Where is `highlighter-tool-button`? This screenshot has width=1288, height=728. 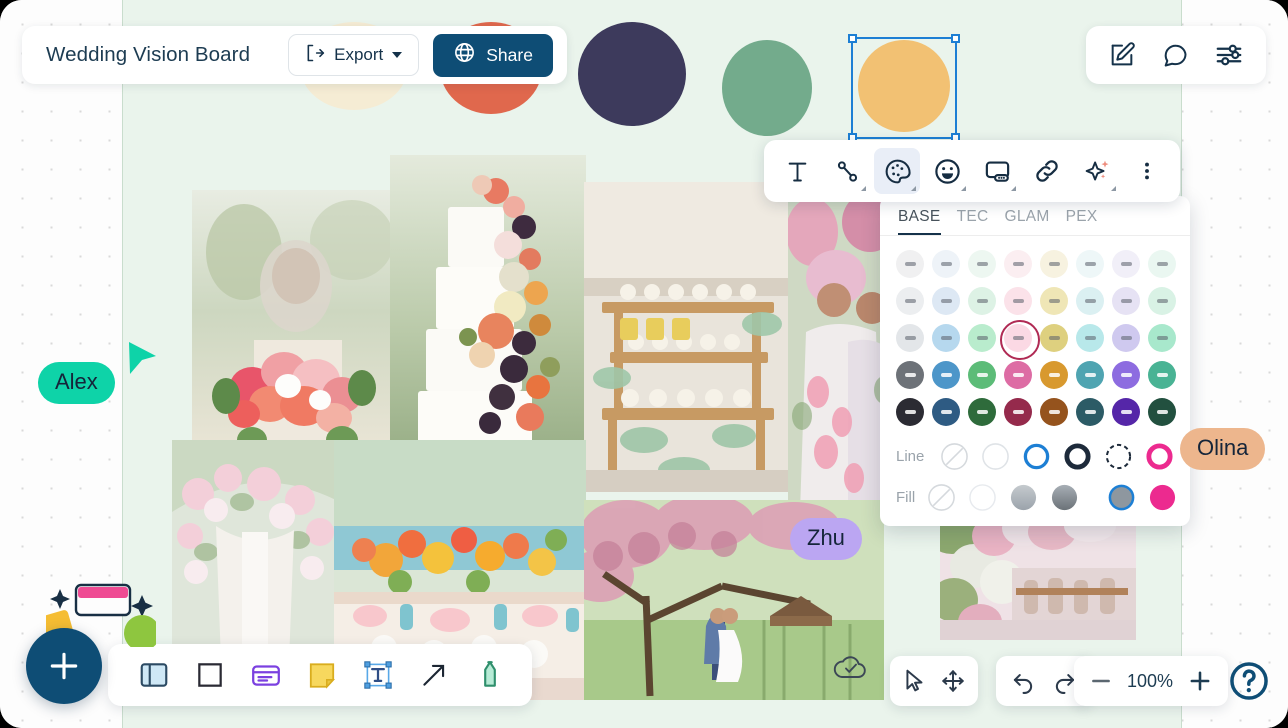 highlighter-tool-button is located at coordinates (490, 675).